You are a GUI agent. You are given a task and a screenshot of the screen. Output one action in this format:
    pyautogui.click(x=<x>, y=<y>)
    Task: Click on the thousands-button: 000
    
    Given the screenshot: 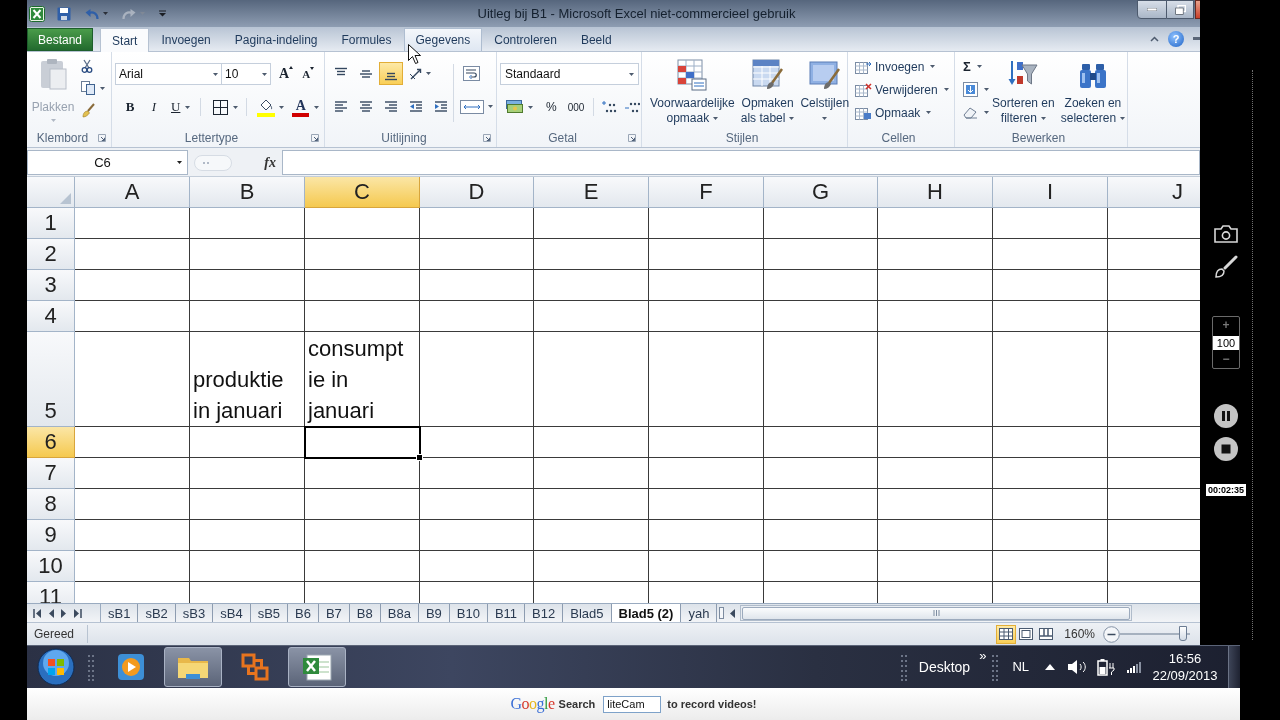 What is the action you would take?
    pyautogui.click(x=576, y=107)
    